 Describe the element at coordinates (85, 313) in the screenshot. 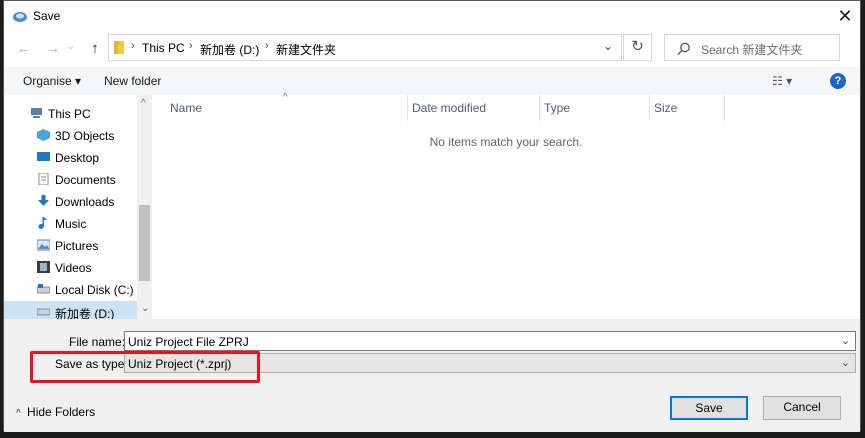

I see `sidebar-item-label: 新加卷 (D:)` at that location.